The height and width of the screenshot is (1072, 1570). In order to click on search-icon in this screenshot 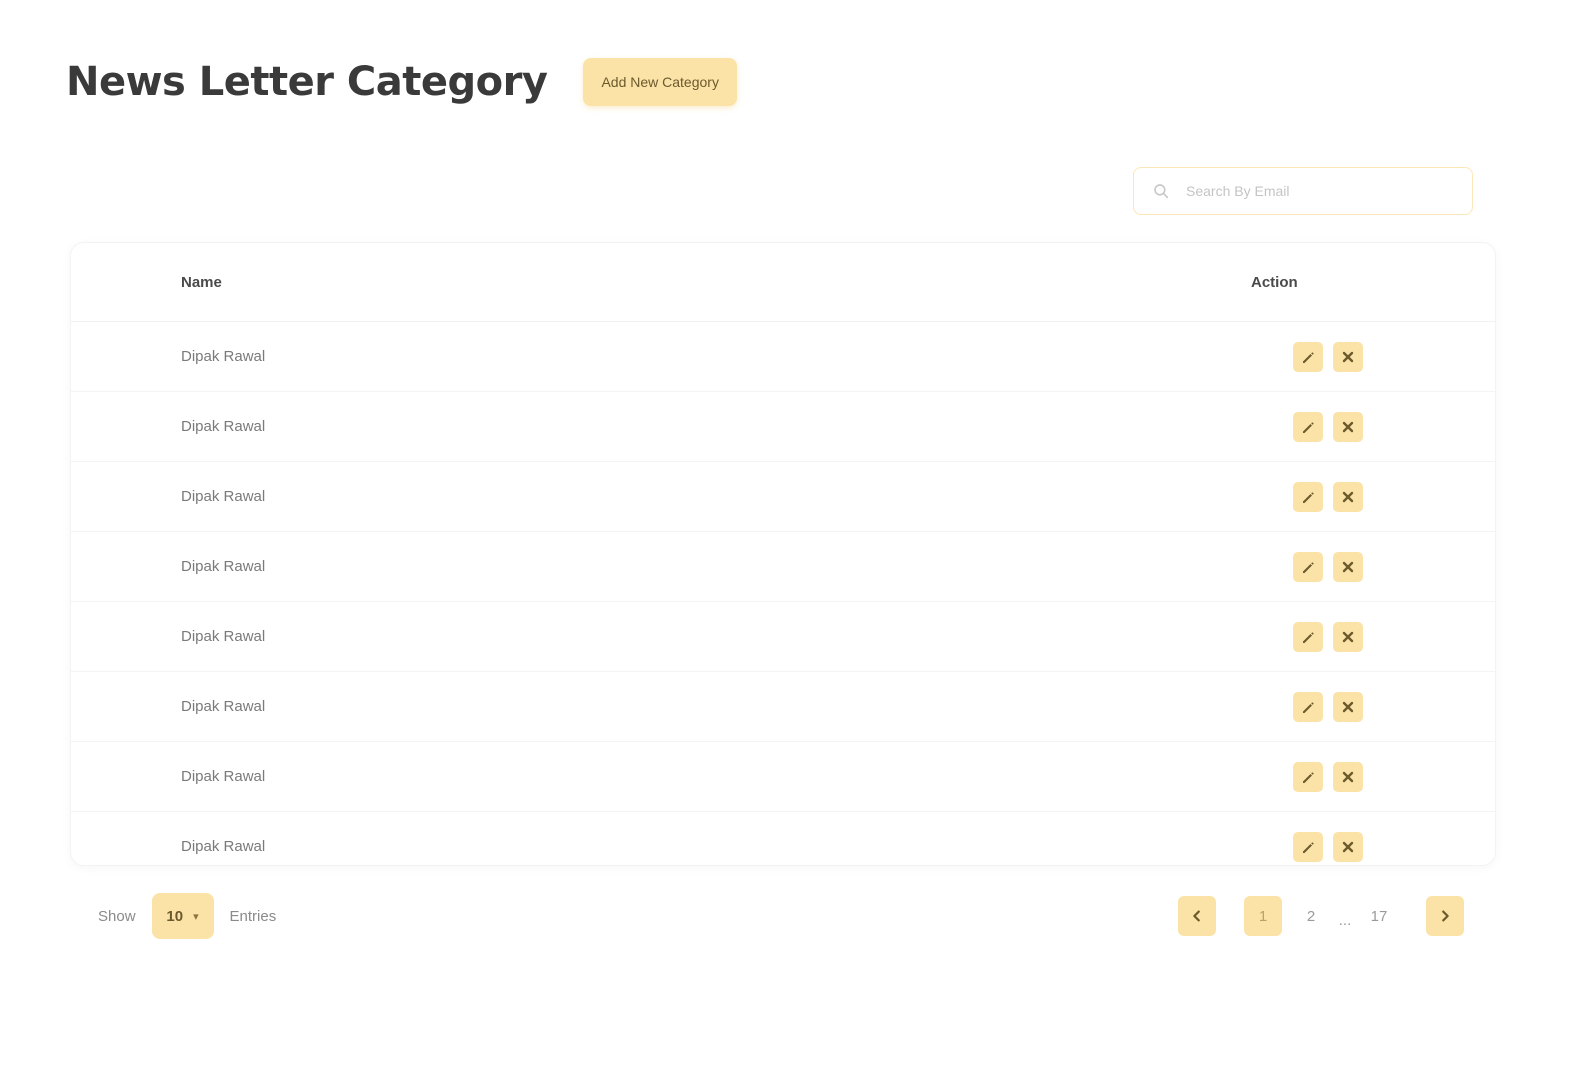, I will do `click(1161, 191)`.